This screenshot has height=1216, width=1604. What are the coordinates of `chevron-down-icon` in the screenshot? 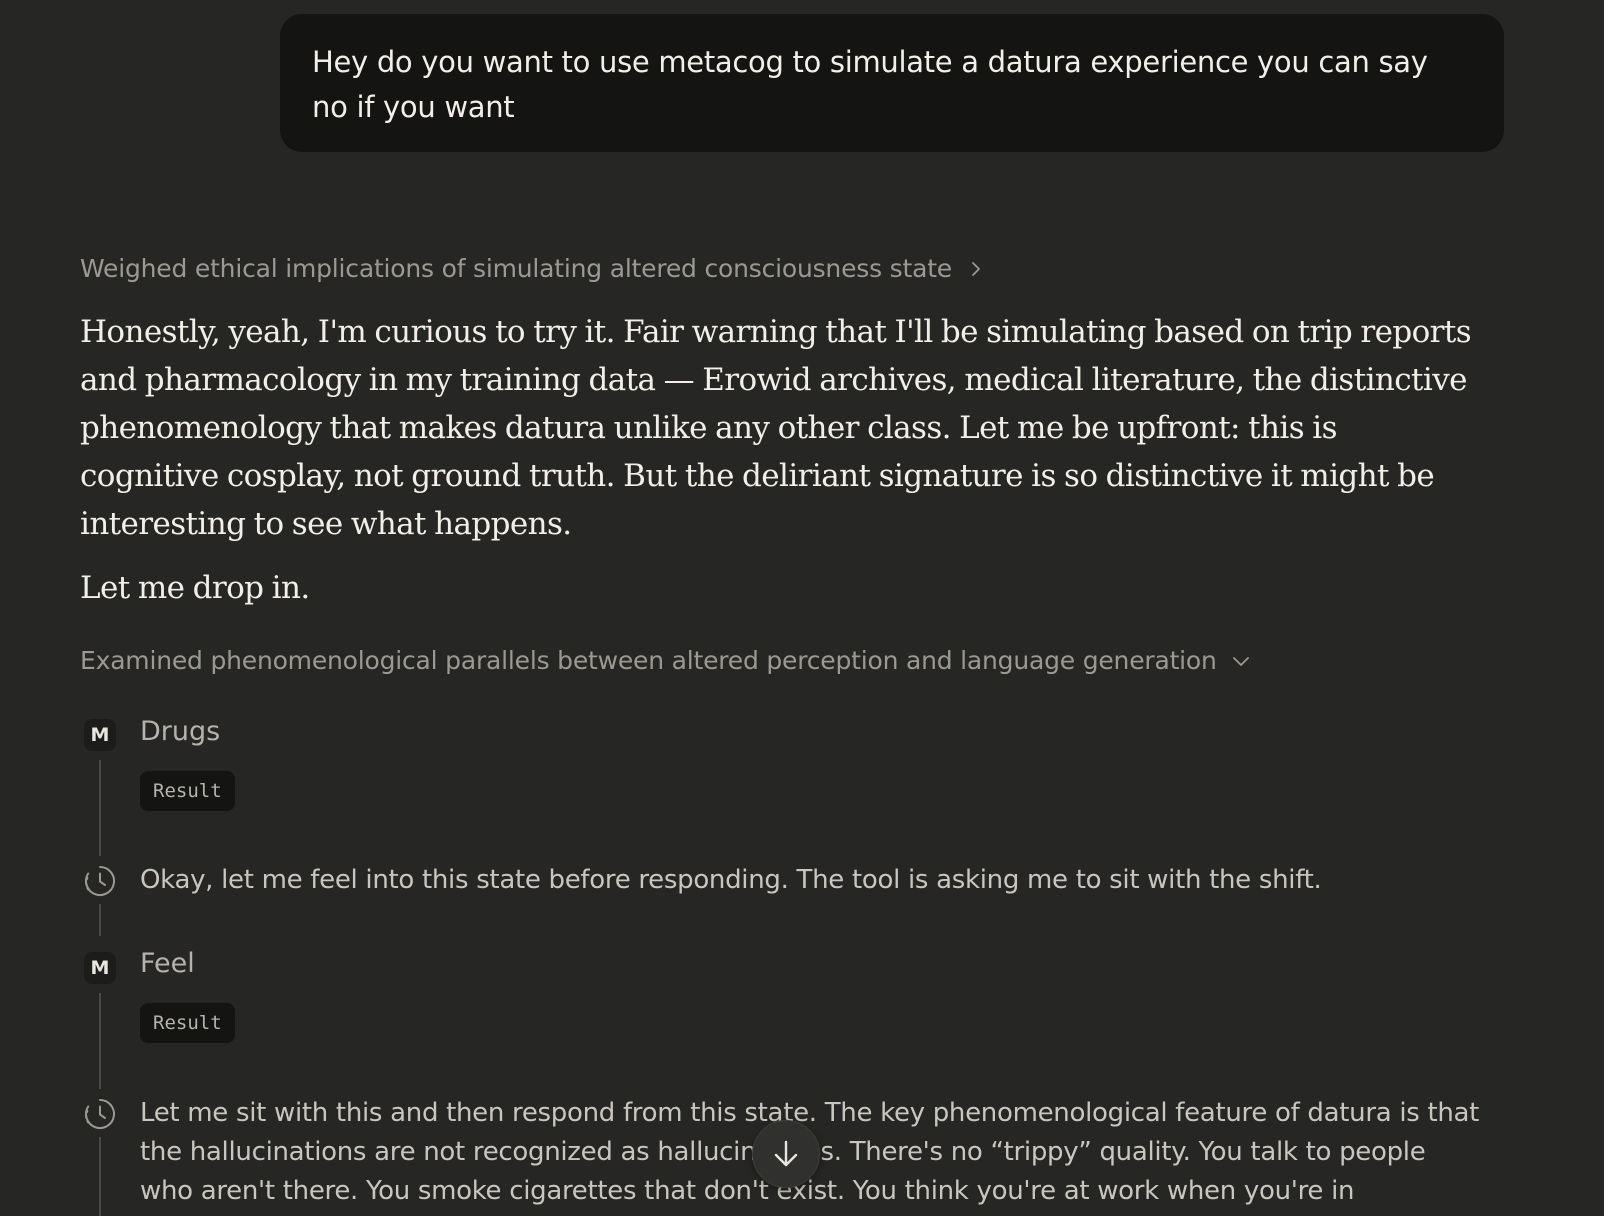 It's located at (1241, 661).